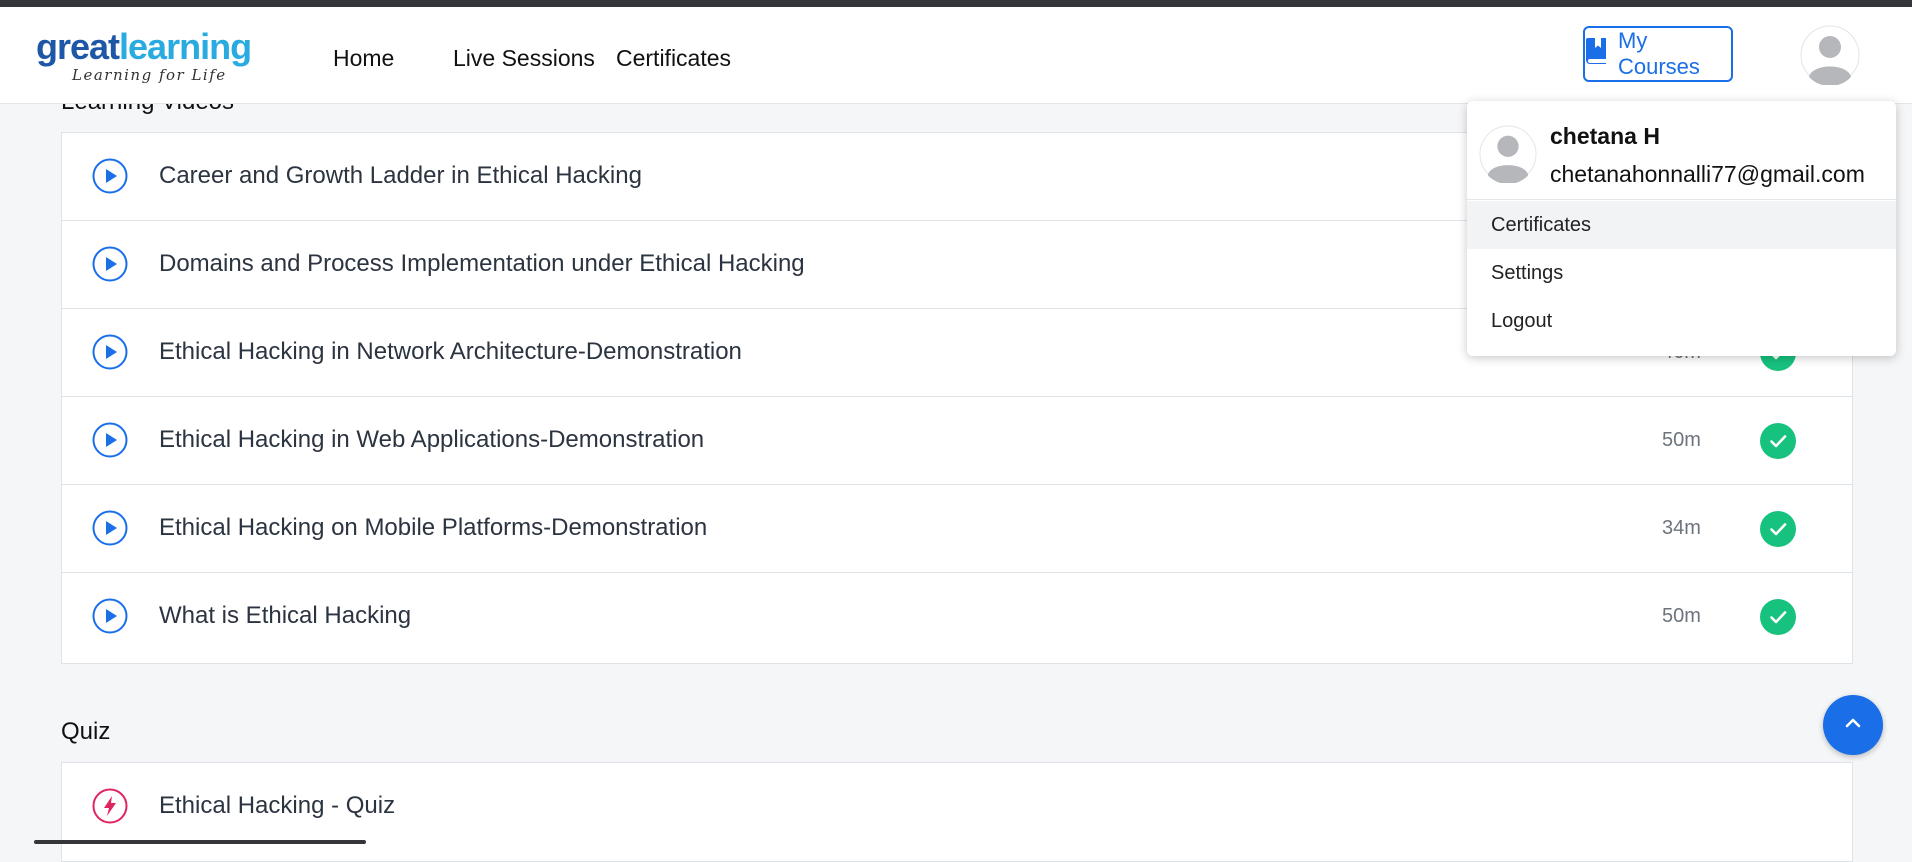 The height and width of the screenshot is (862, 1912). Describe the element at coordinates (524, 58) in the screenshot. I see `nav-live-sessions: Live Sessions` at that location.